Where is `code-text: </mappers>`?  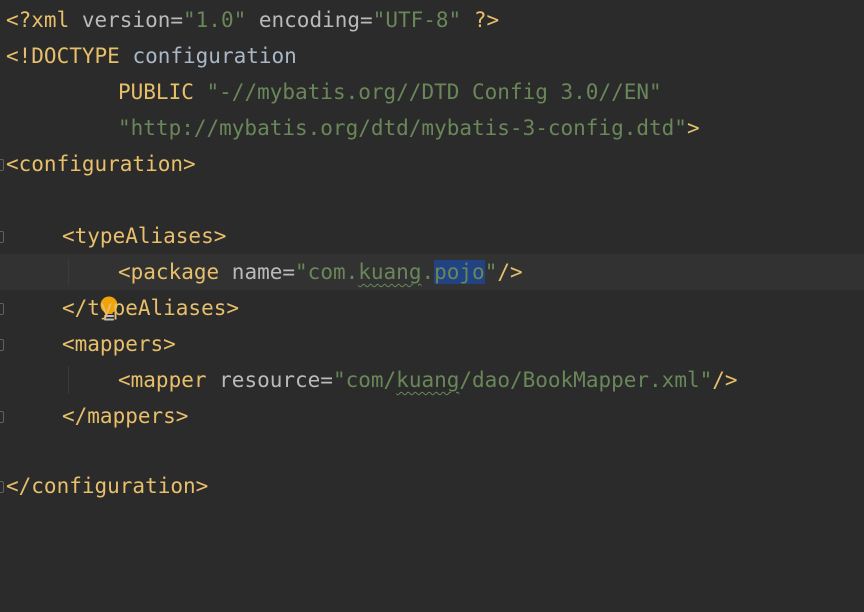
code-text: </mappers> is located at coordinates (125, 416).